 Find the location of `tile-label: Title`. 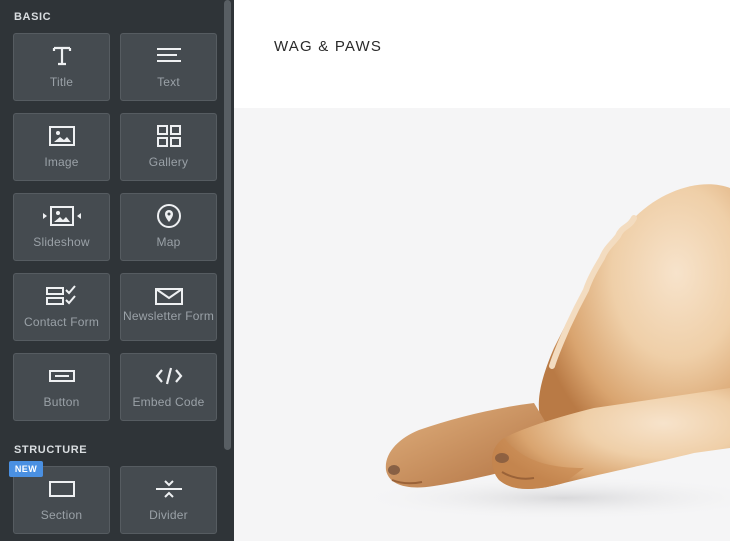

tile-label: Title is located at coordinates (61, 82).